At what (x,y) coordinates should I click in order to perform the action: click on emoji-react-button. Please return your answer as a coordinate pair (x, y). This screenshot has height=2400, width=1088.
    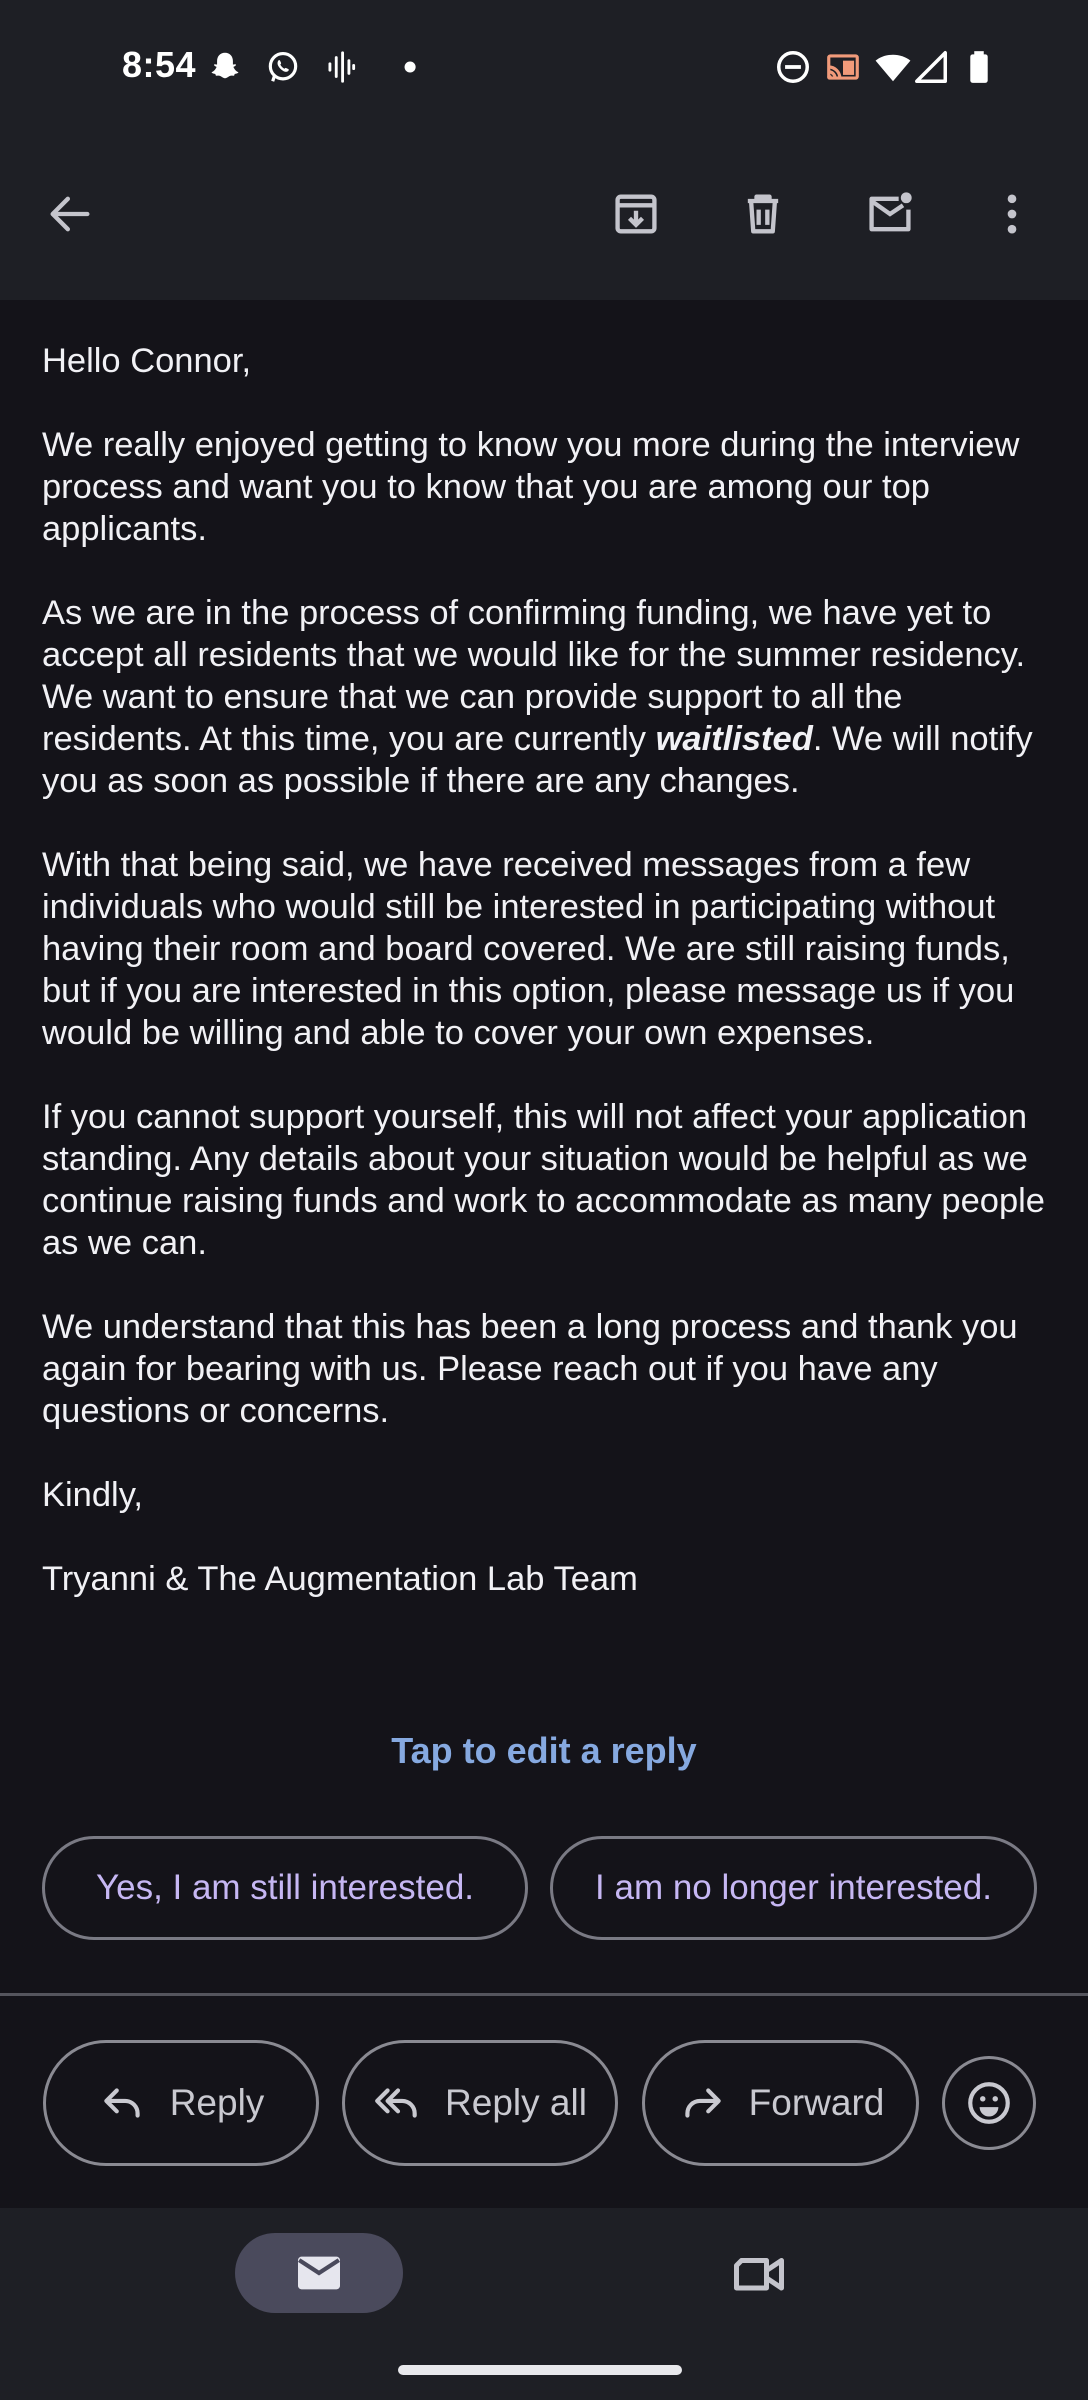
    Looking at the image, I should click on (989, 2103).